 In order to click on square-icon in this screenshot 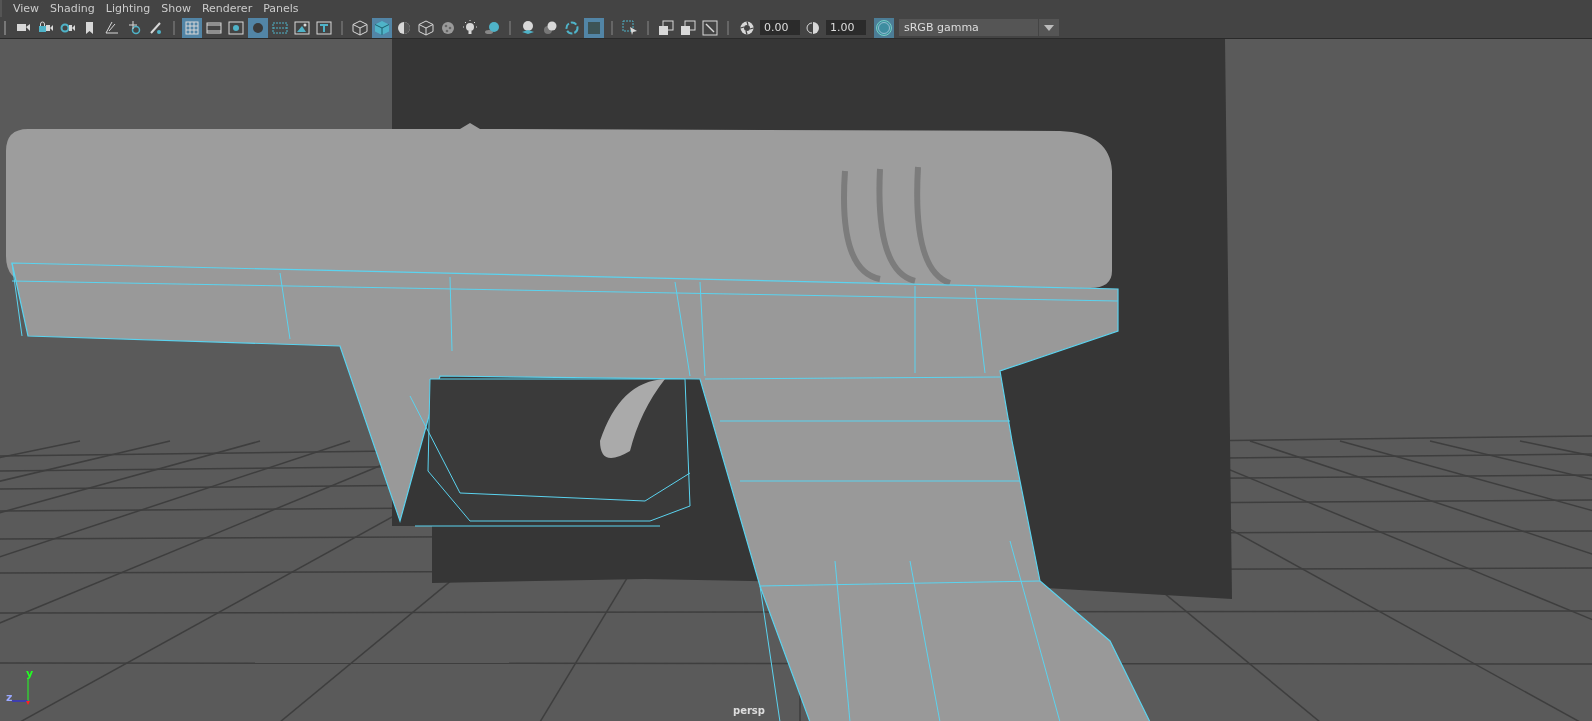, I will do `click(594, 27)`.